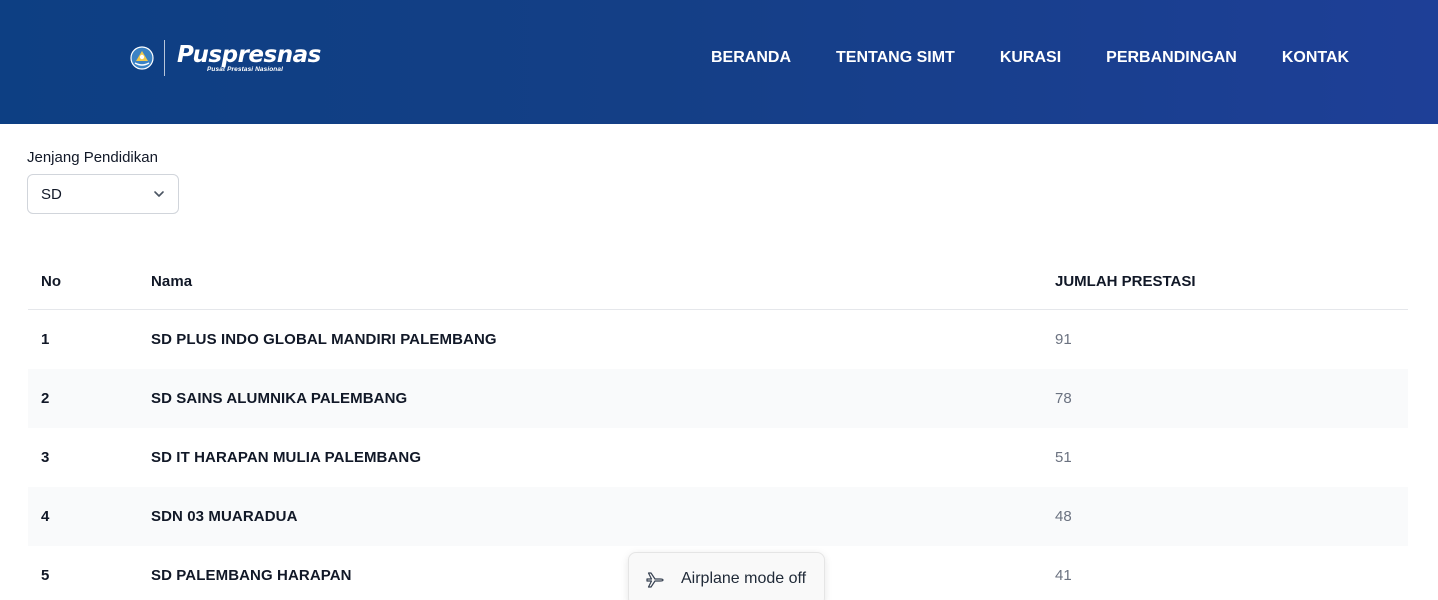 The height and width of the screenshot is (600, 1438). I want to click on chevron-down-icon, so click(159, 194).